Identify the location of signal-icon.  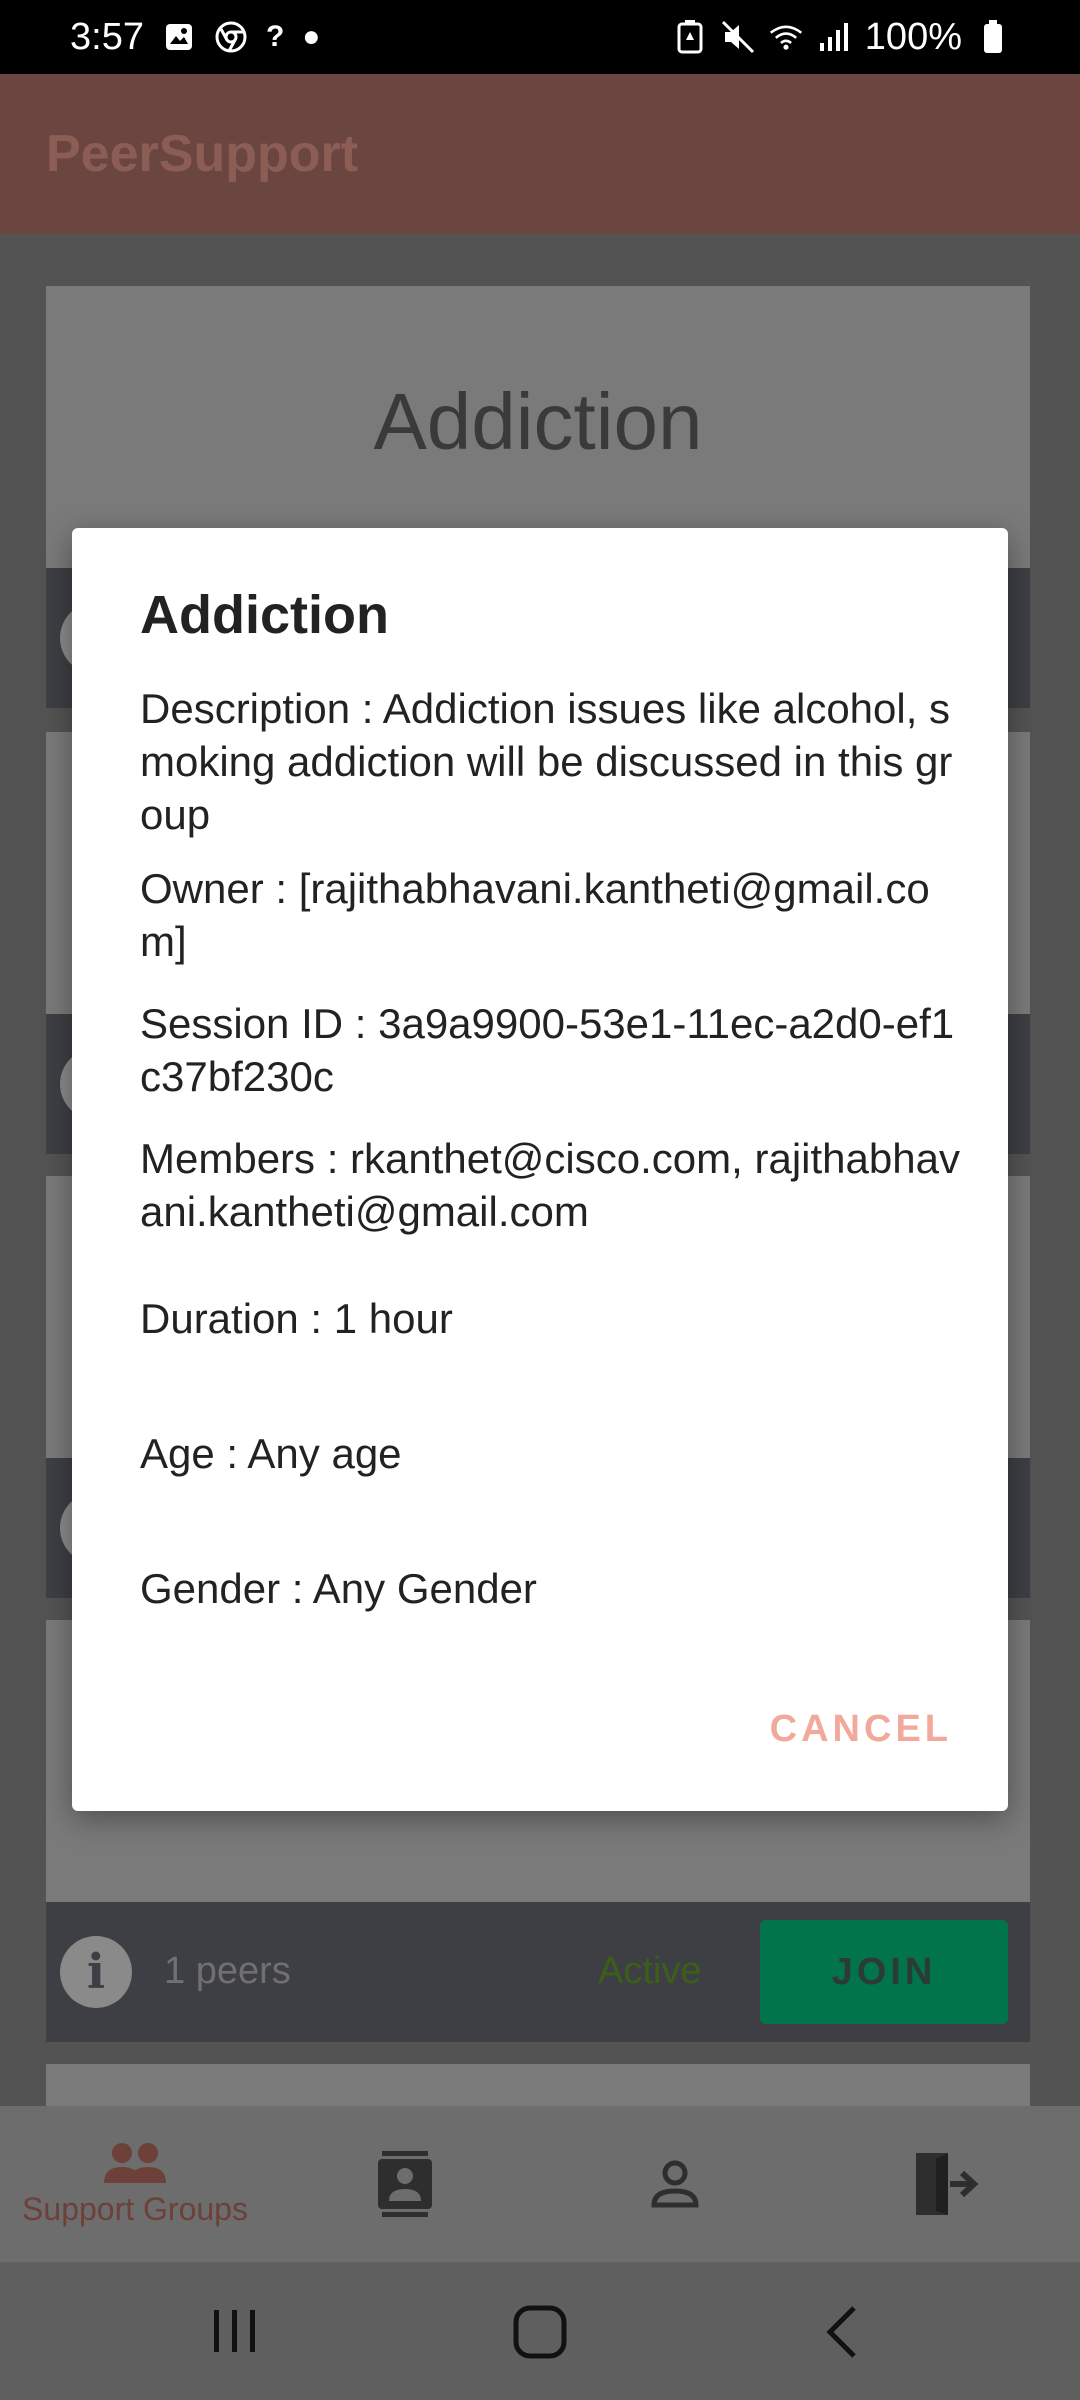
(834, 37).